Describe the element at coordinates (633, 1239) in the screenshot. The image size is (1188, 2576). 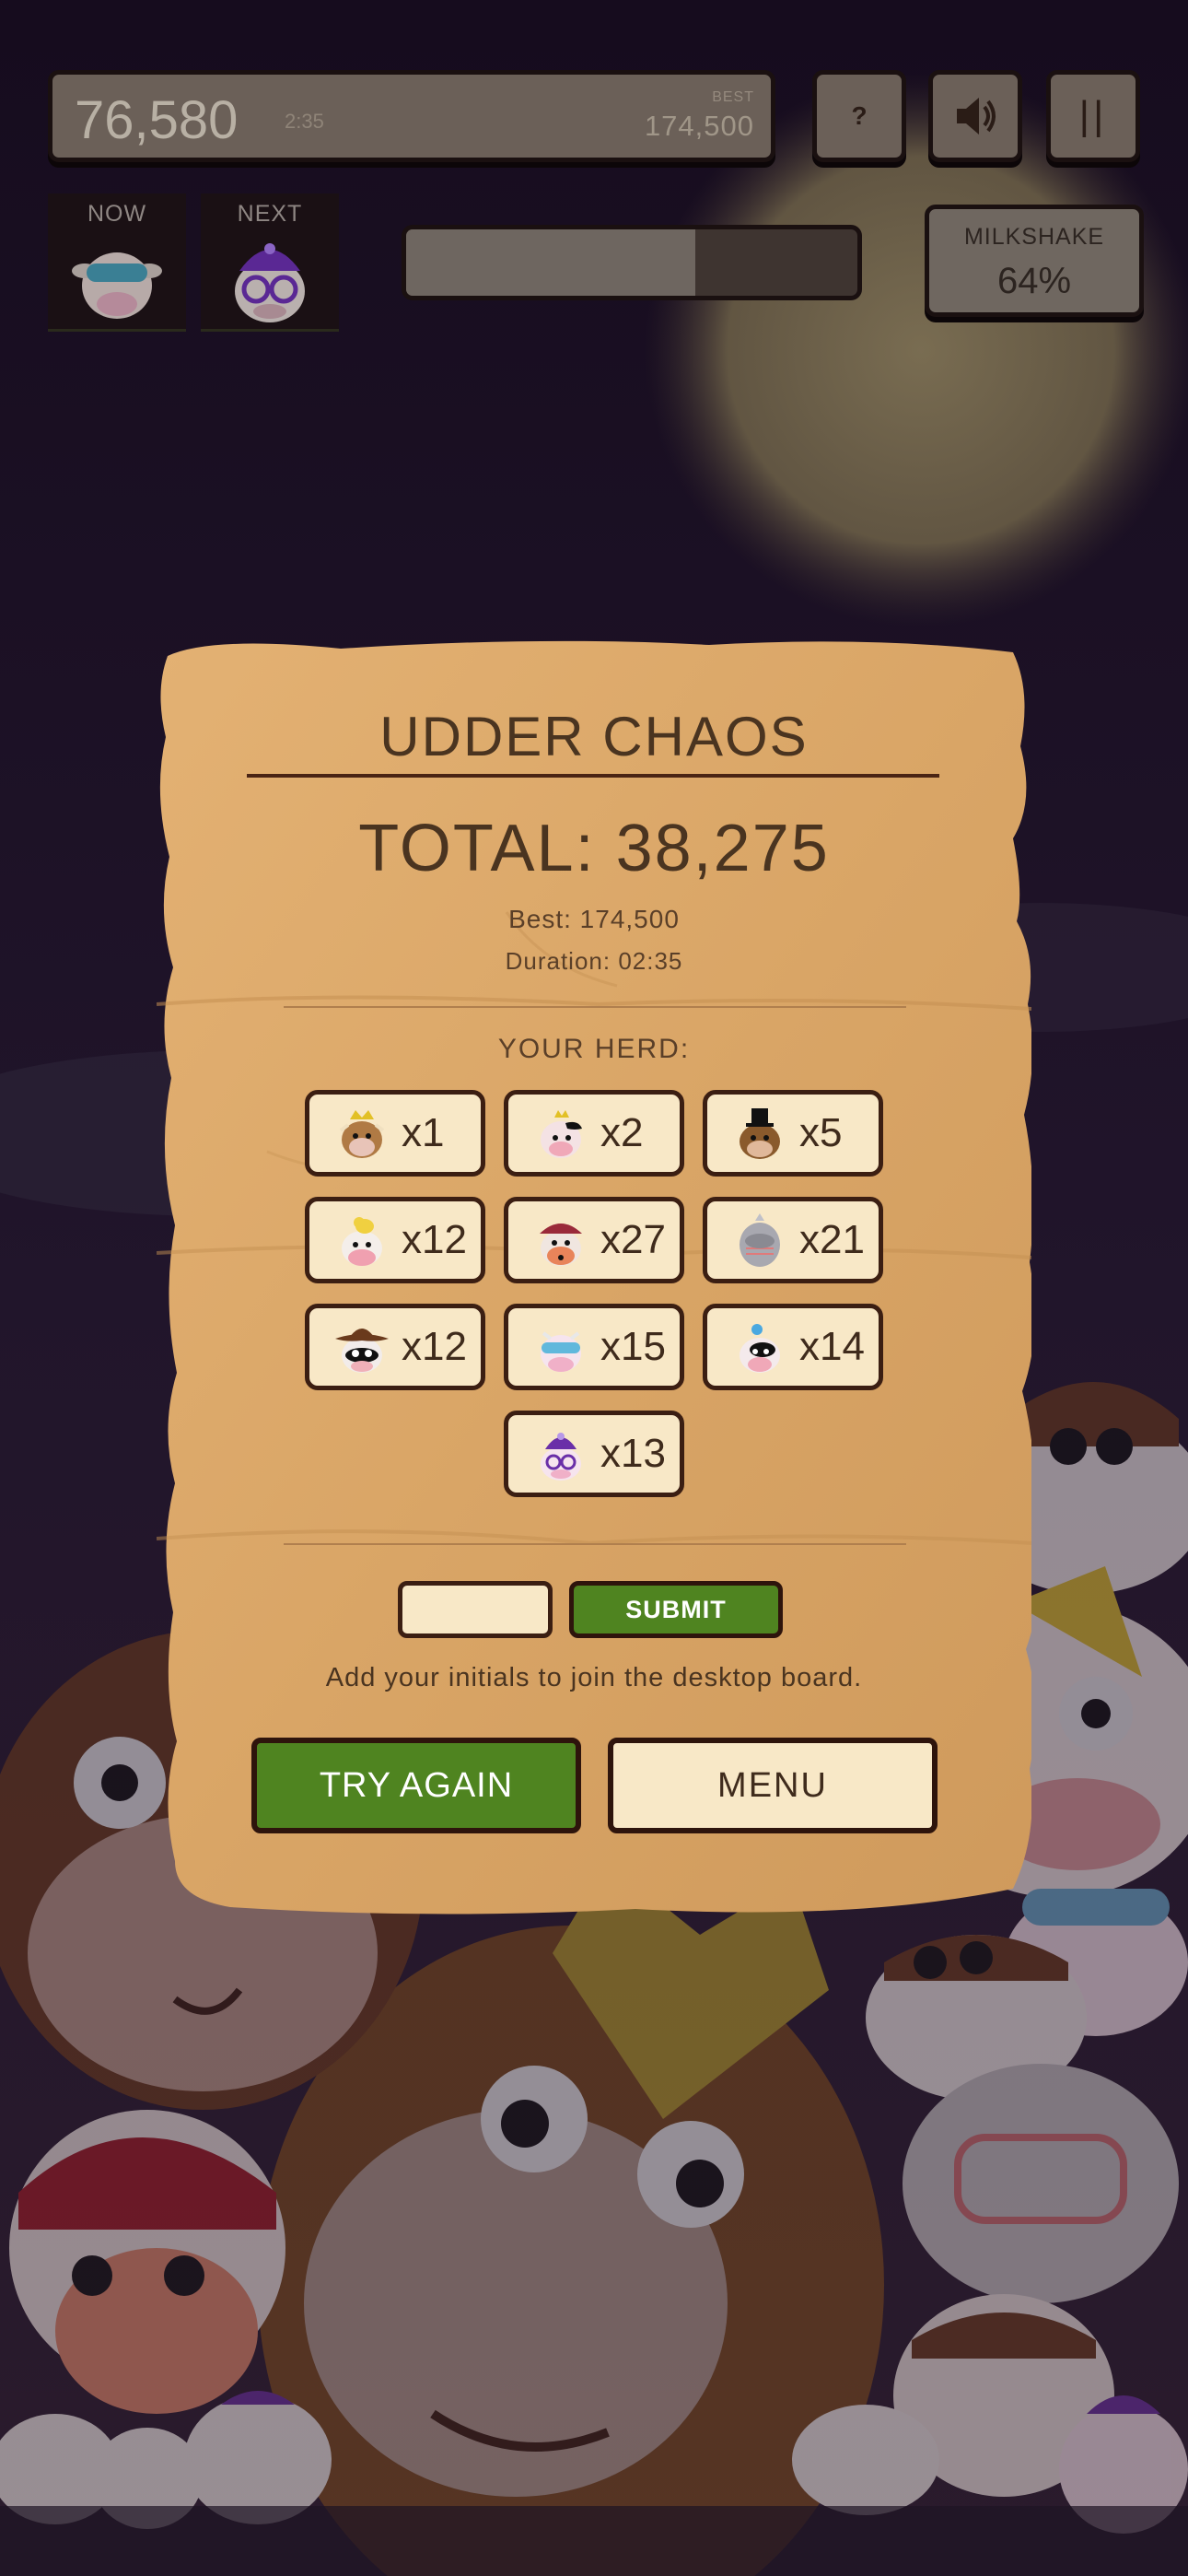
I see `herd-count: x27` at that location.